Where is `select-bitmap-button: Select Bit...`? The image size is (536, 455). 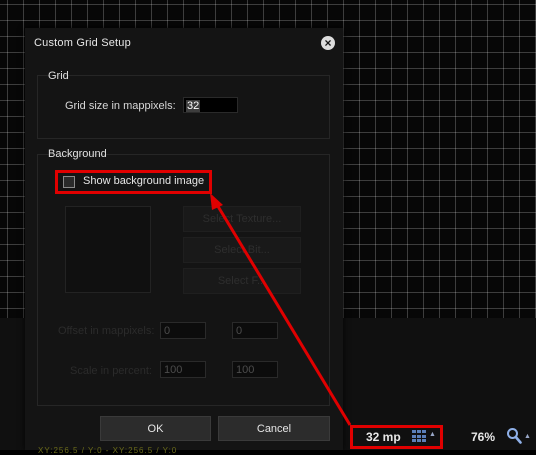
select-bitmap-button: Select Bit... is located at coordinates (242, 250).